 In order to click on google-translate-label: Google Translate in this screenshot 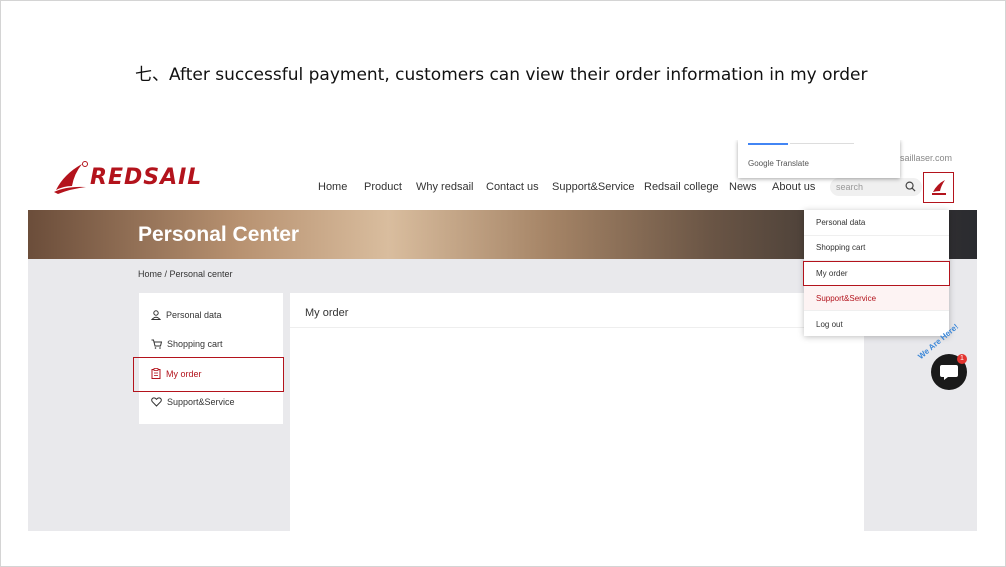, I will do `click(778, 163)`.